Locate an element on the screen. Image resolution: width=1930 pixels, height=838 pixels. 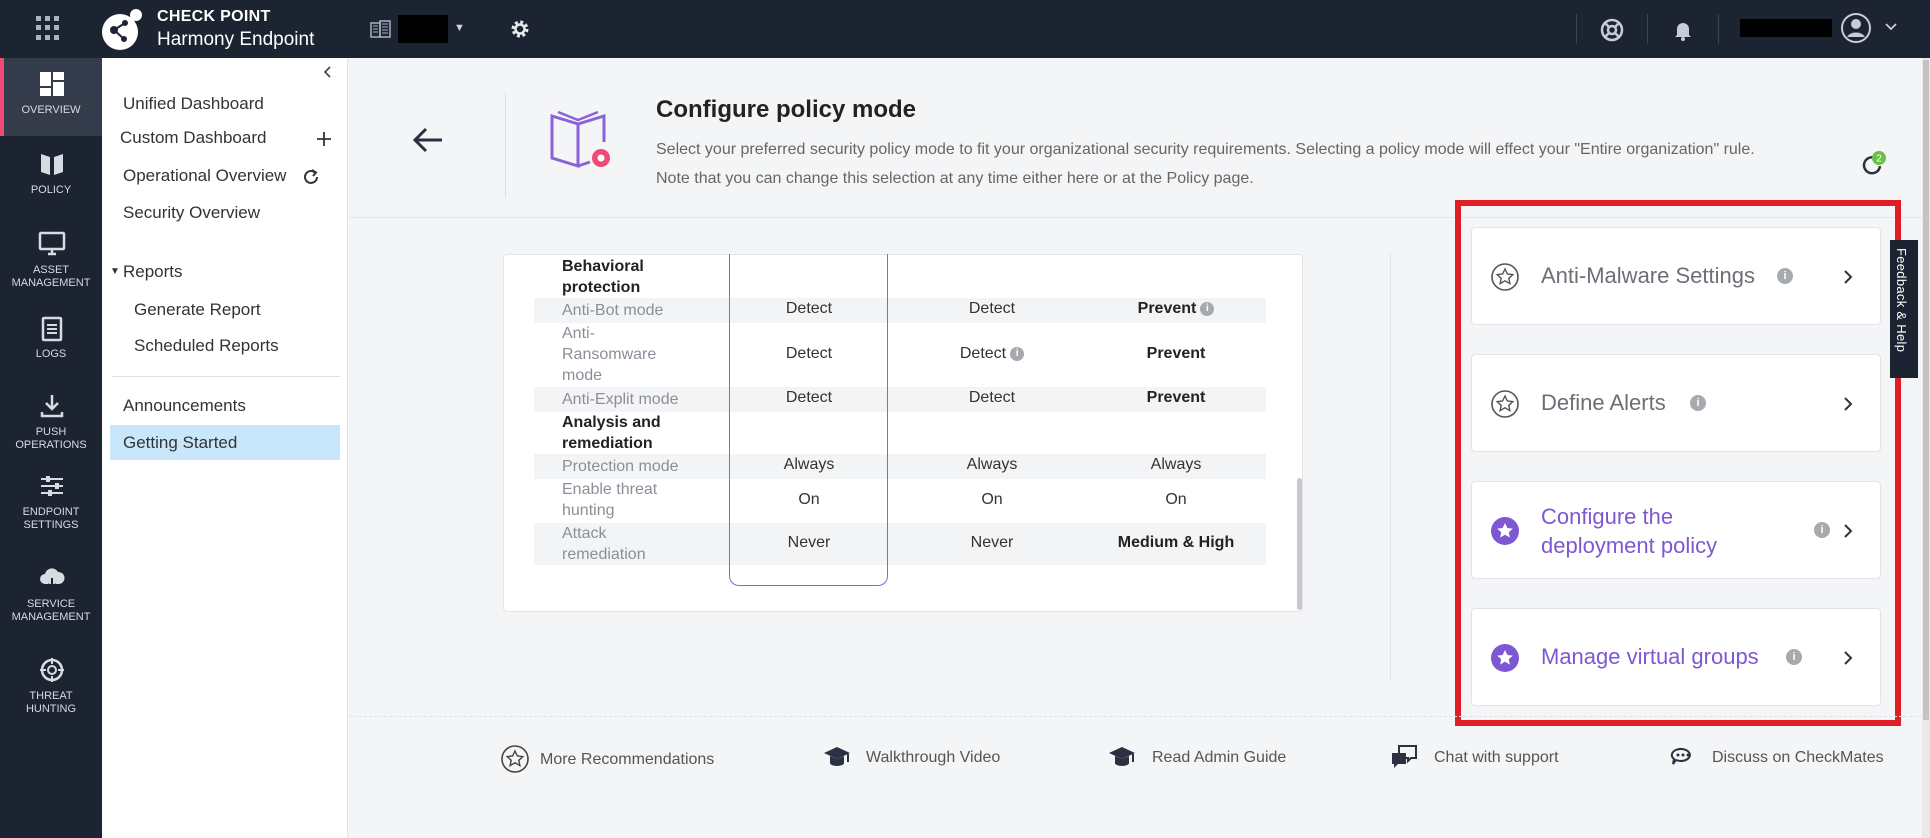
help-lifebuoy-icon is located at coordinates (1612, 30).